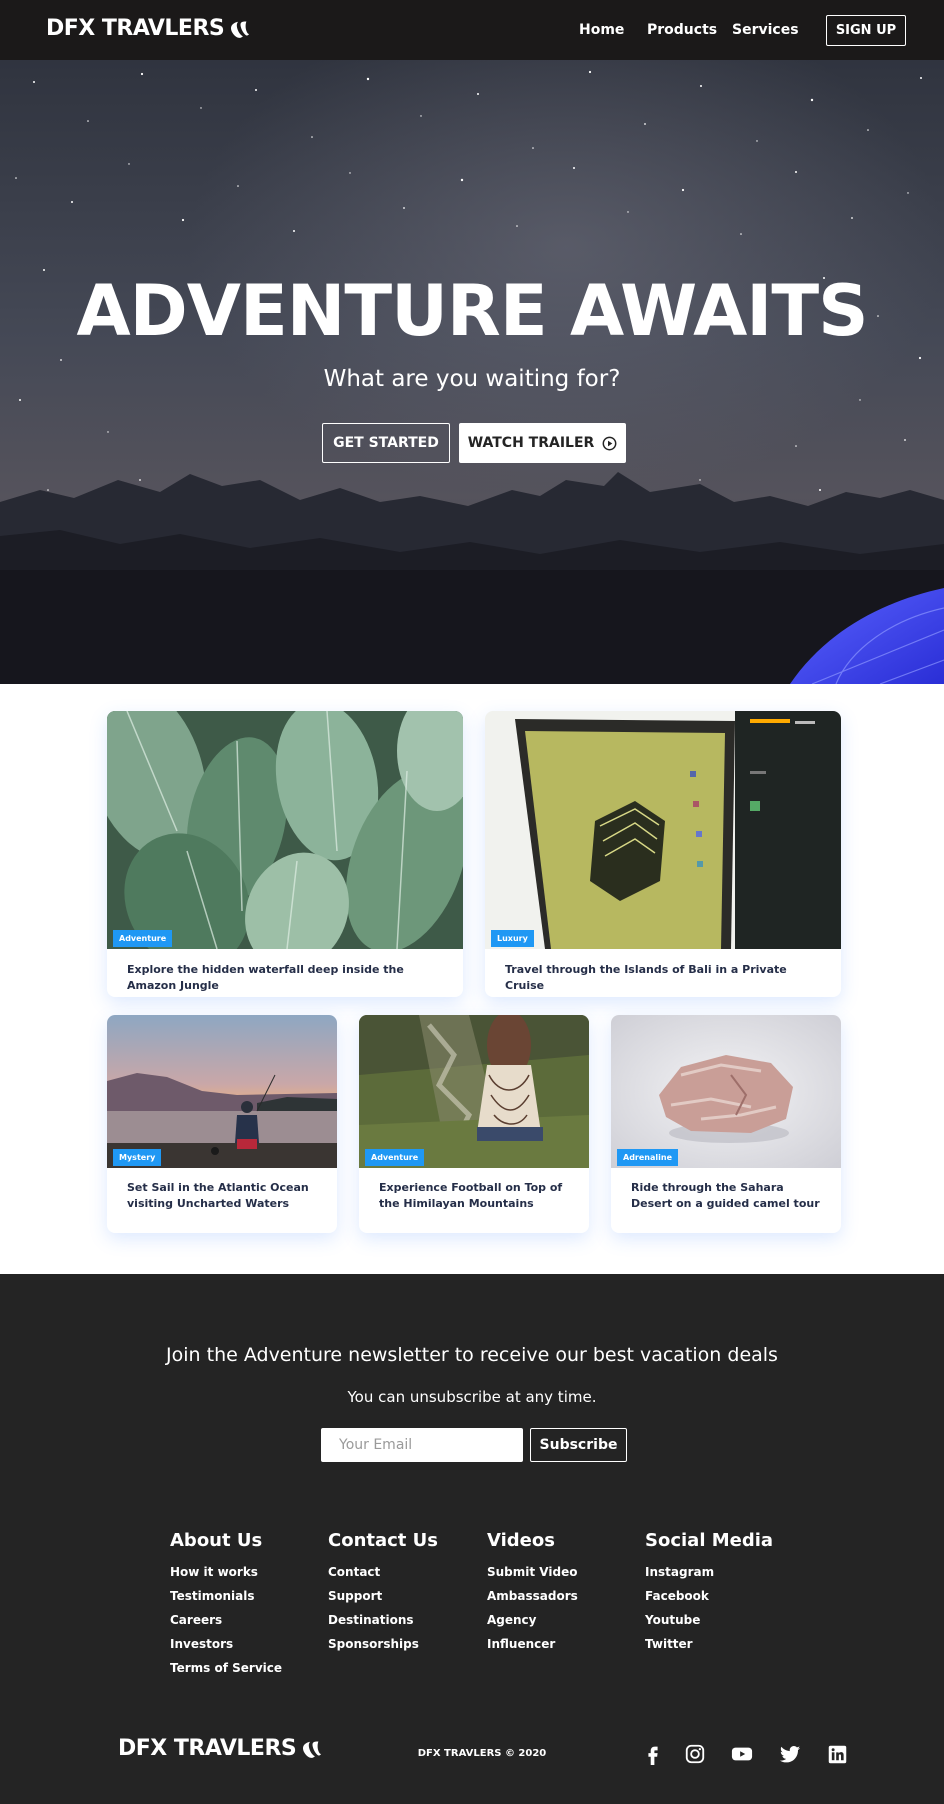 This screenshot has width=944, height=1804. What do you see at coordinates (245, 1644) in the screenshot?
I see `footer-link: Investors` at bounding box center [245, 1644].